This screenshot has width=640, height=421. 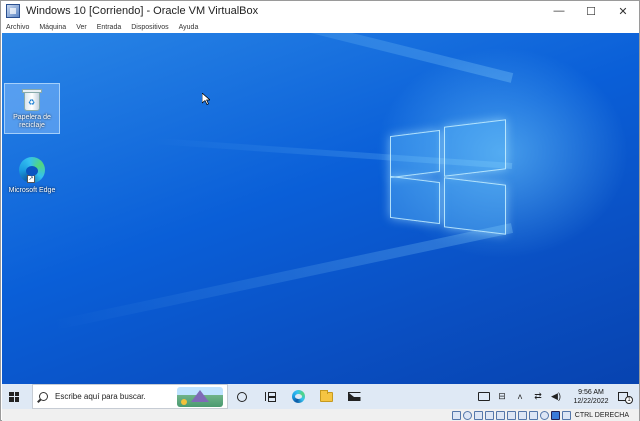 I want to click on close-button: ✕, so click(x=623, y=11).